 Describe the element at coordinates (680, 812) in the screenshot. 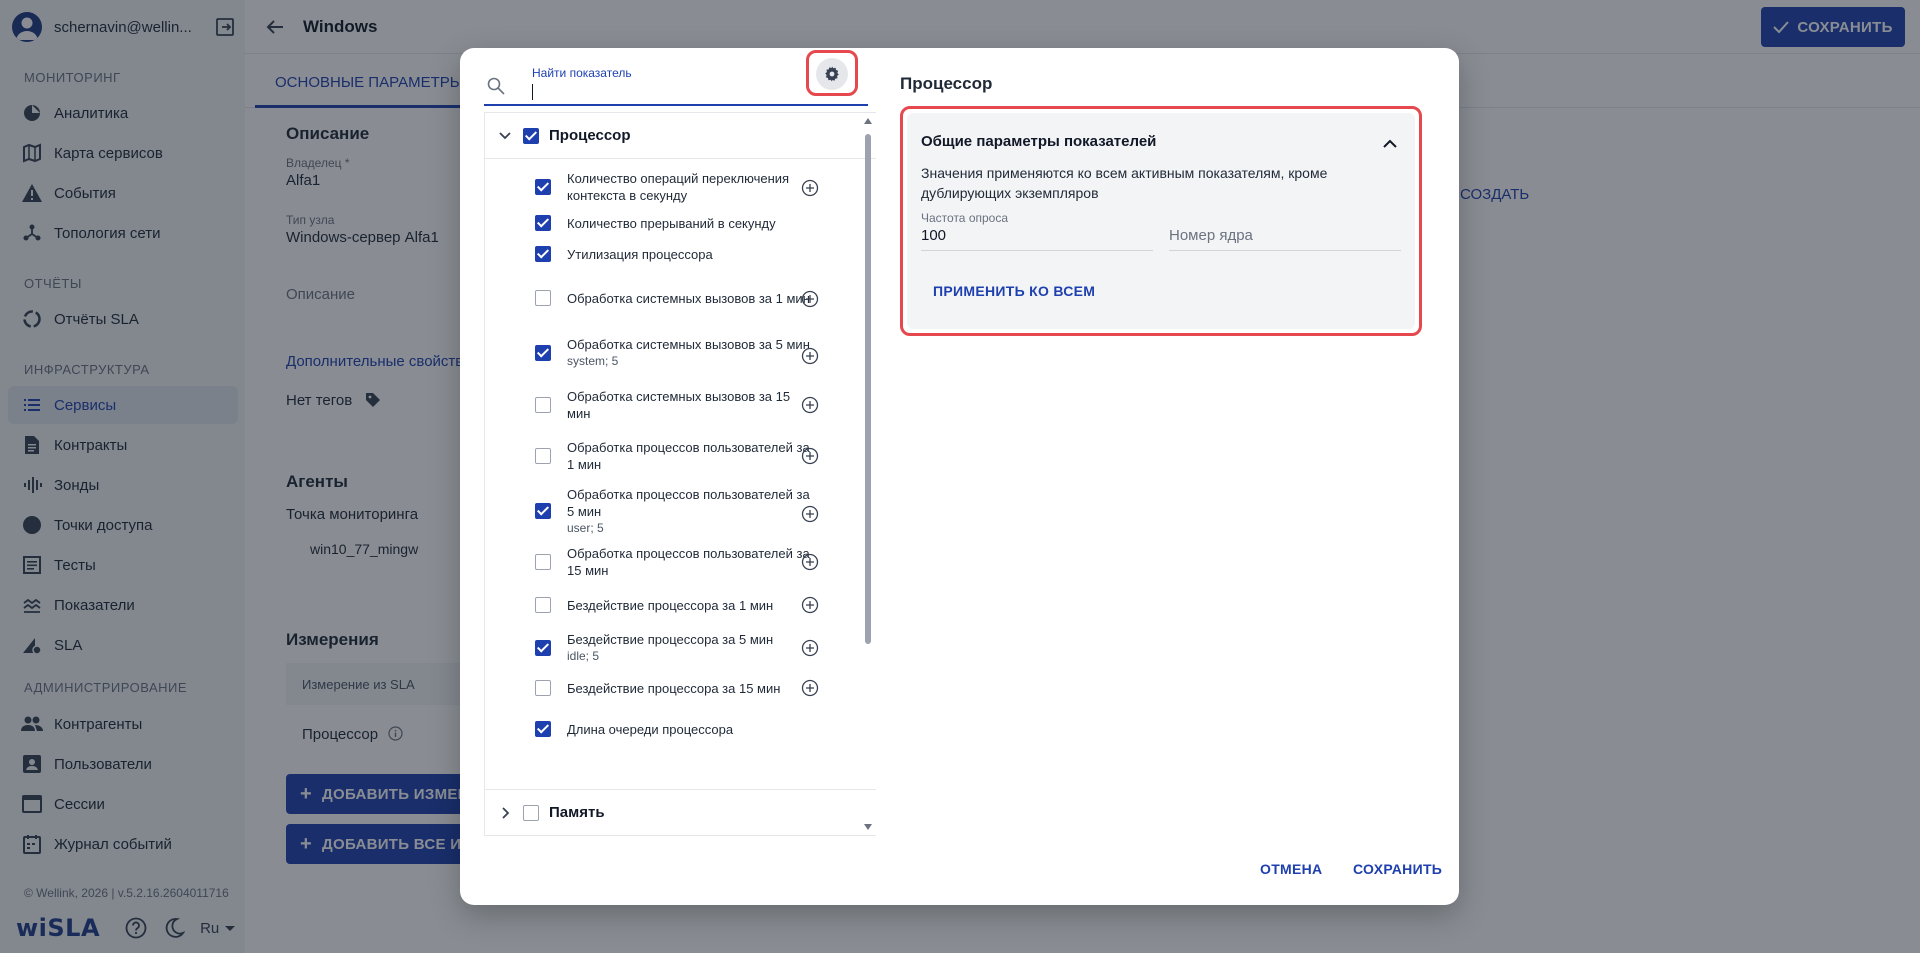

I see `group-memory: Память` at that location.